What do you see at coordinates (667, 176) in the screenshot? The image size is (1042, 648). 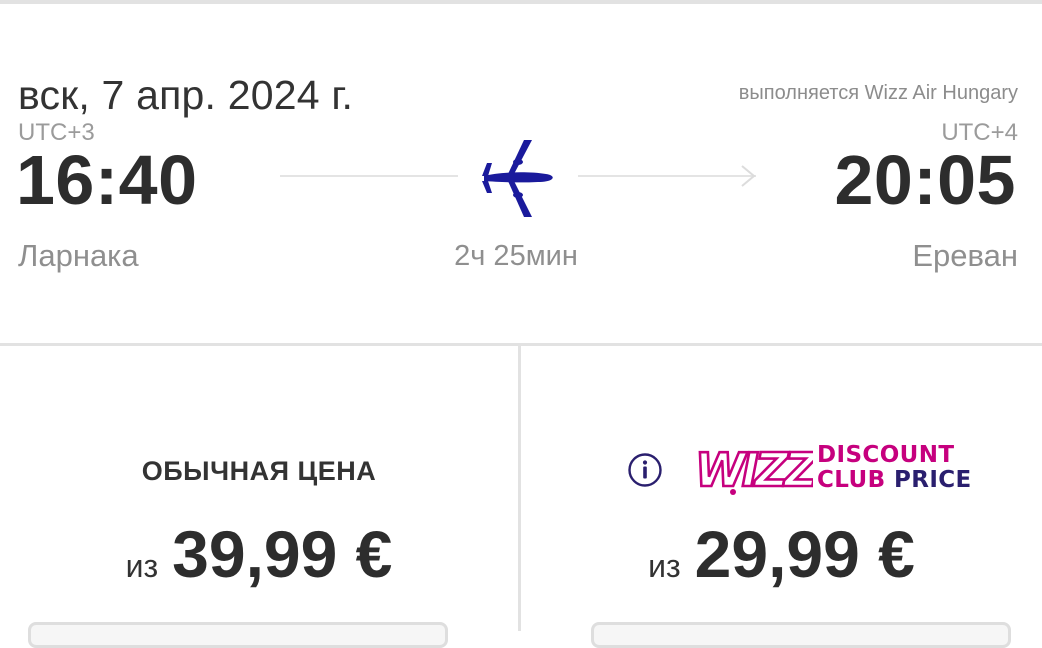 I see `route-line-right` at bounding box center [667, 176].